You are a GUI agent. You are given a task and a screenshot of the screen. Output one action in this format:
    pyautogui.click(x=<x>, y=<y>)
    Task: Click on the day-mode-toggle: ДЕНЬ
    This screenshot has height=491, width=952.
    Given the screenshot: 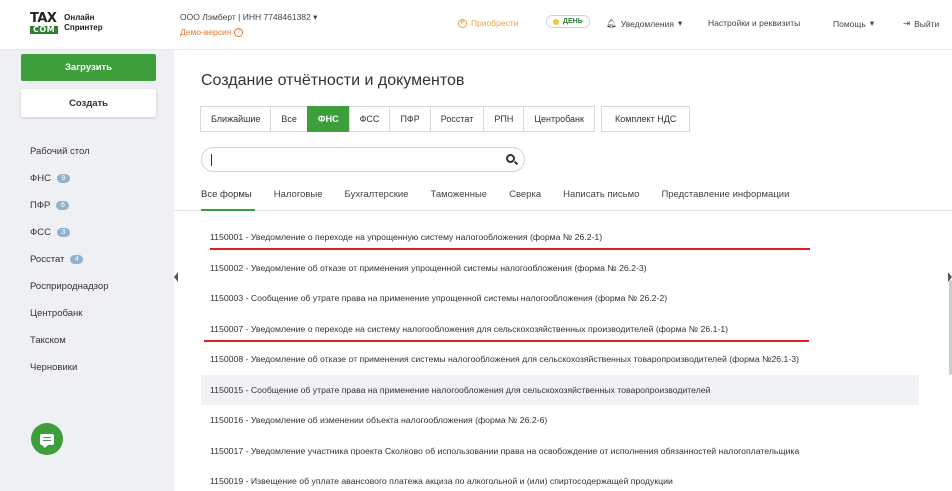 What is the action you would take?
    pyautogui.click(x=568, y=21)
    